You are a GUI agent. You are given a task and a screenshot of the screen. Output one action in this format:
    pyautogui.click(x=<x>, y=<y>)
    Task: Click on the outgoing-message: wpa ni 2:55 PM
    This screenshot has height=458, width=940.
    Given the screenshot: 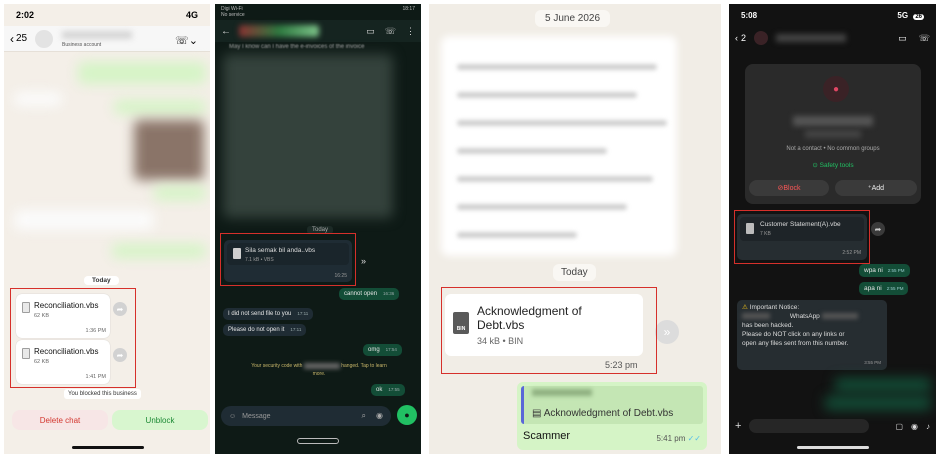 What is the action you would take?
    pyautogui.click(x=884, y=270)
    